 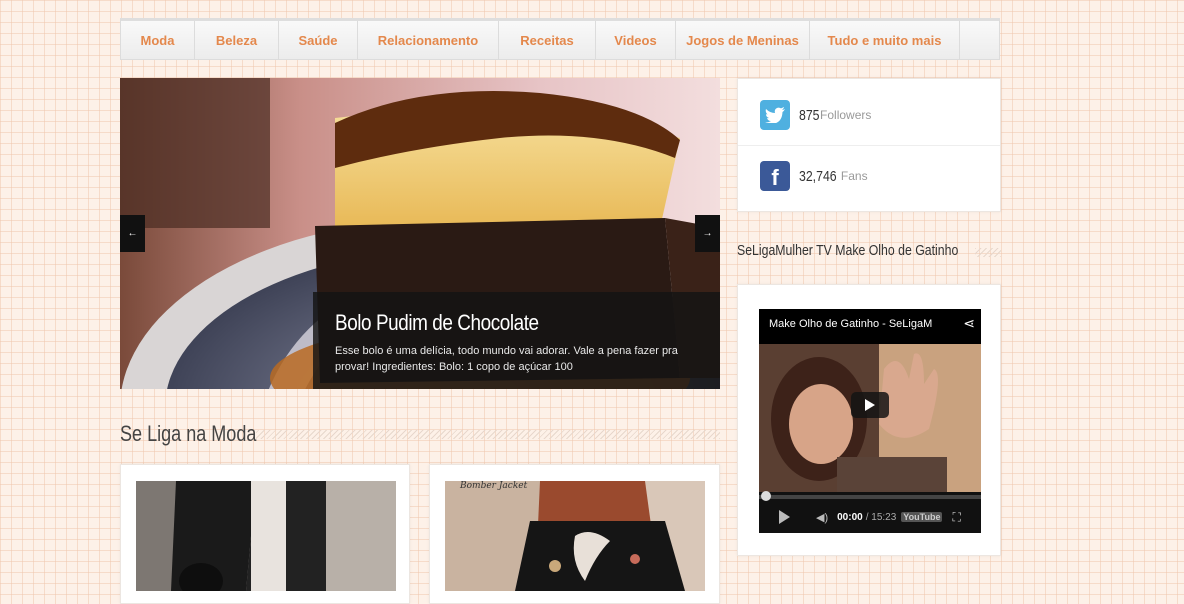 I want to click on video-total-time: / 15:23, so click(x=881, y=517).